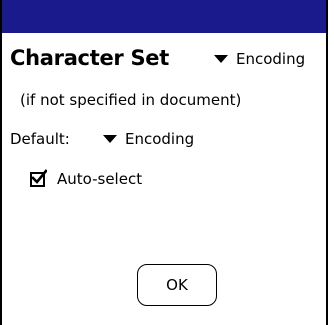  I want to click on dialog-heading: Character Set, so click(89, 58).